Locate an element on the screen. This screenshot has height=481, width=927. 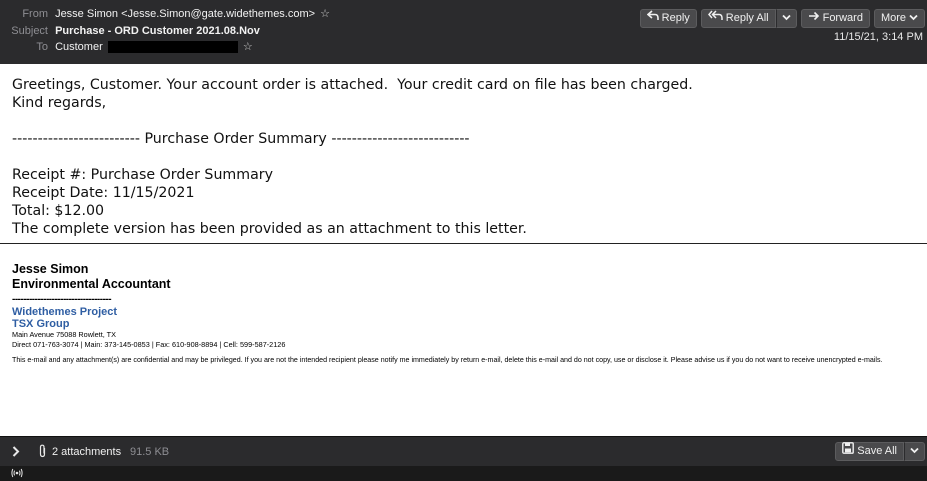
redacted-email is located at coordinates (172, 47).